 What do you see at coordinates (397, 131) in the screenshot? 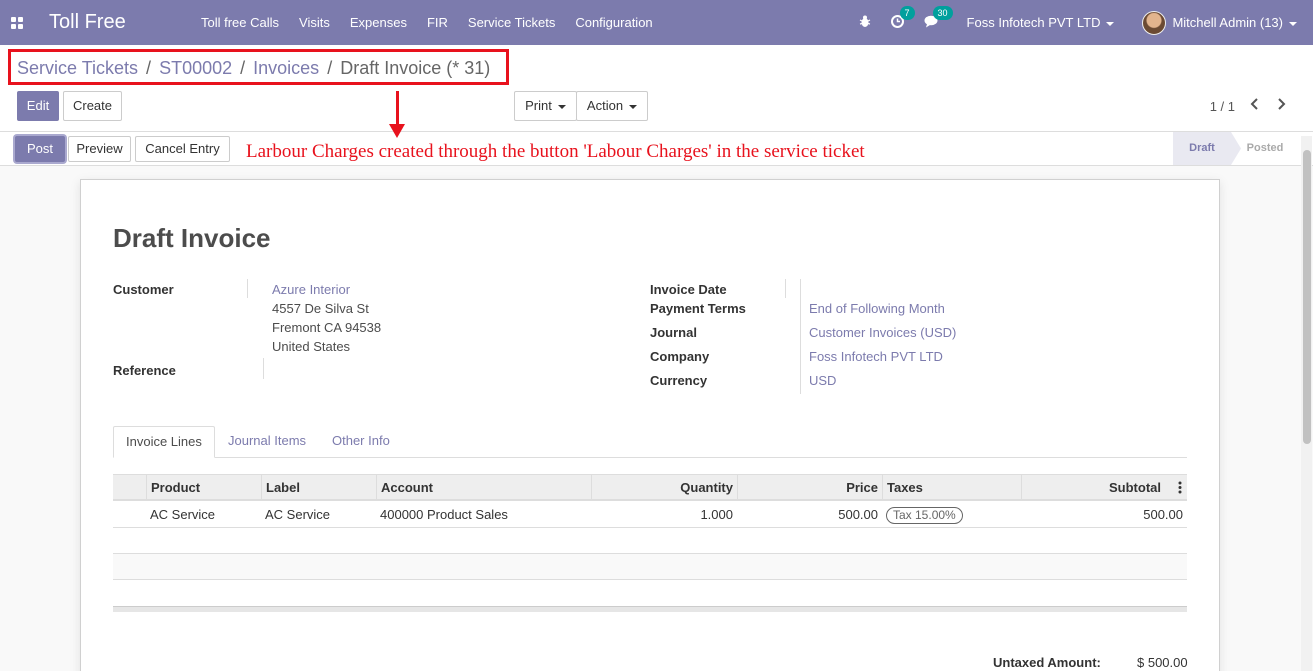
I see `annotation-arrow-head` at bounding box center [397, 131].